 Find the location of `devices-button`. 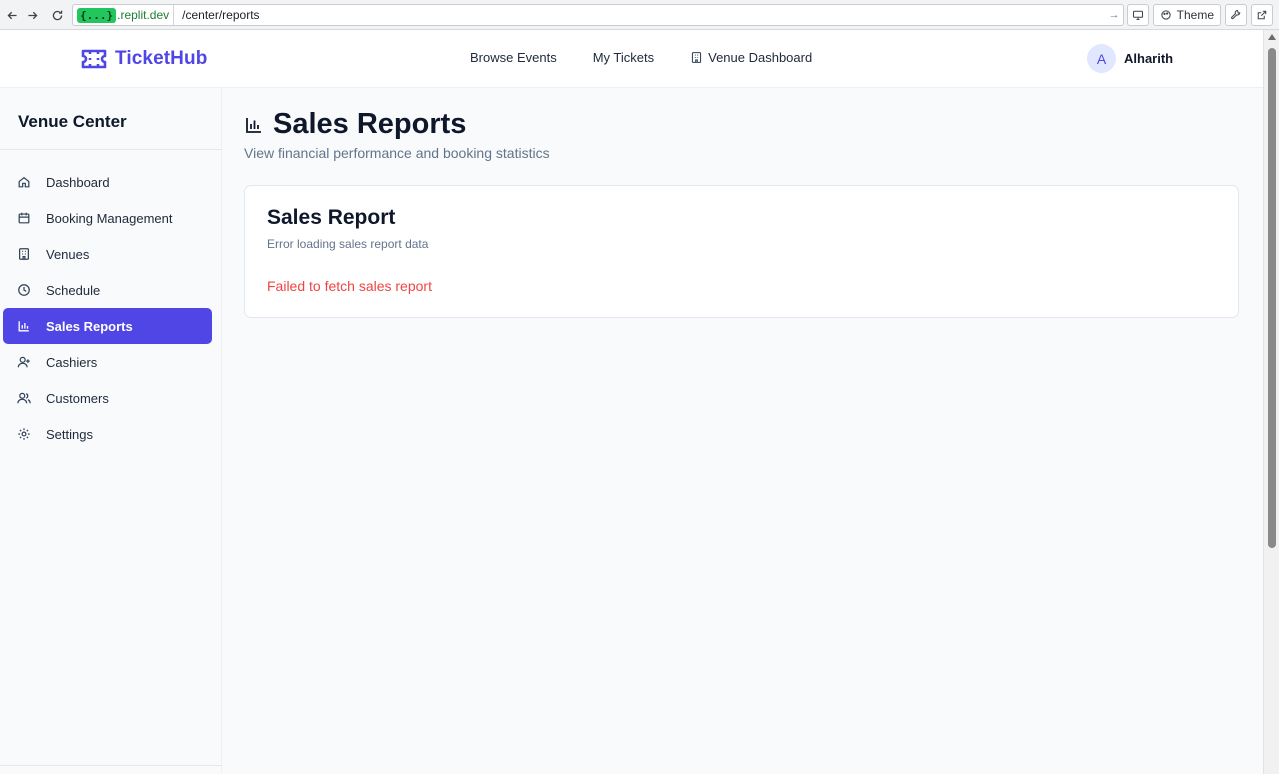

devices-button is located at coordinates (1137, 15).